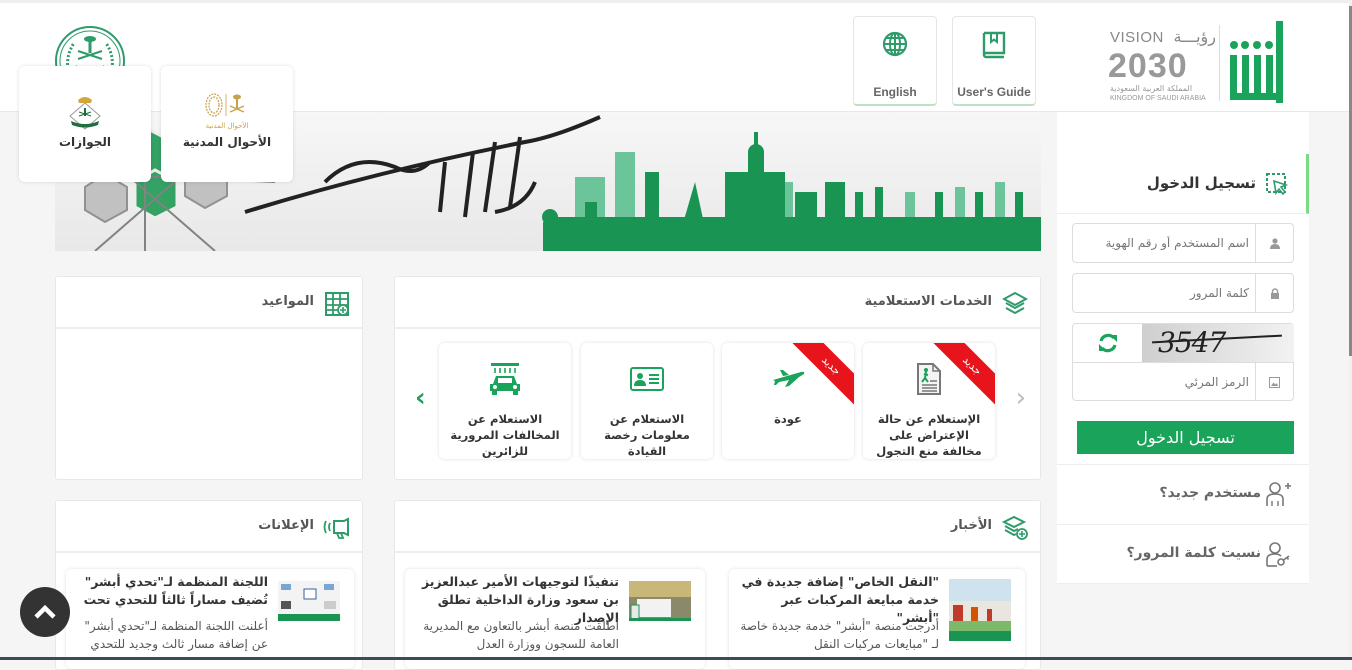  I want to click on book-icon, so click(994, 45).